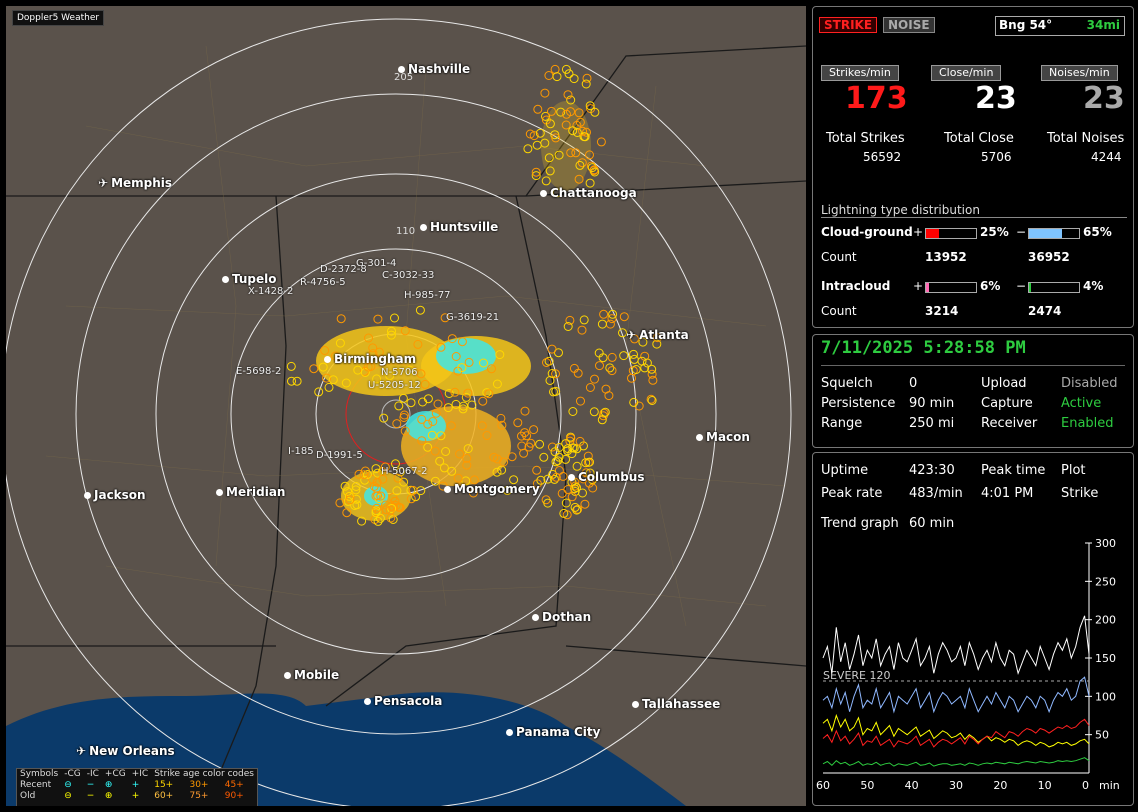 Image resolution: width=1138 pixels, height=812 pixels. Describe the element at coordinates (427, 295) in the screenshot. I see `storm-cell-label: H-985-77` at that location.